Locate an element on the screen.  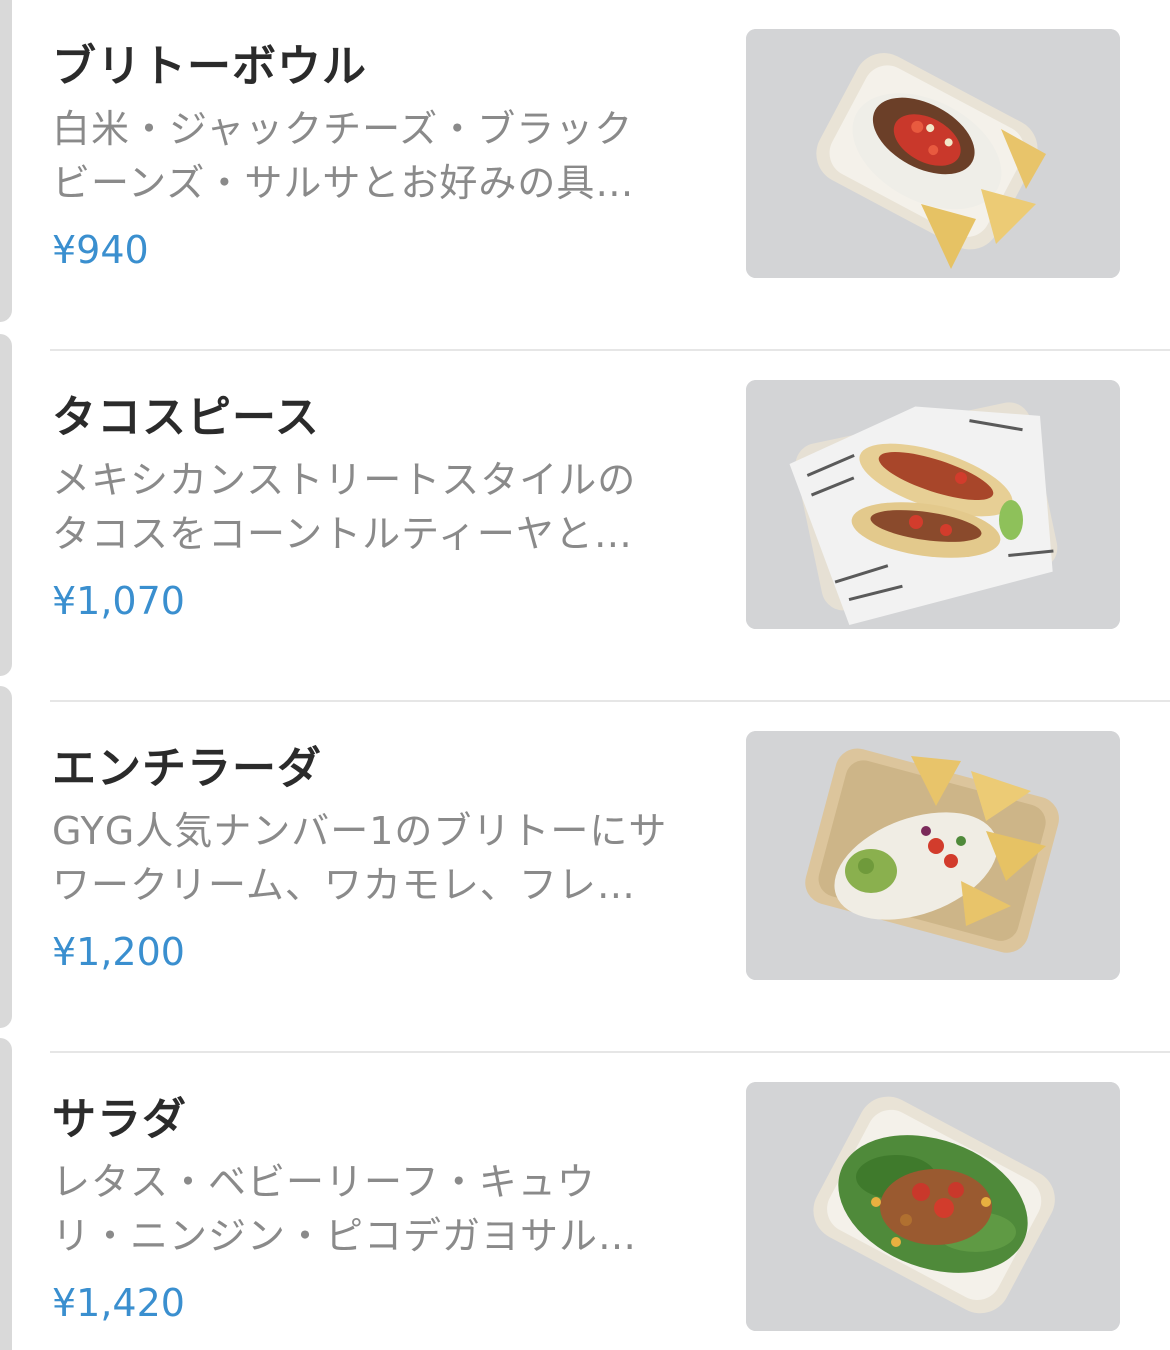
enchilada-photo is located at coordinates (933, 855).